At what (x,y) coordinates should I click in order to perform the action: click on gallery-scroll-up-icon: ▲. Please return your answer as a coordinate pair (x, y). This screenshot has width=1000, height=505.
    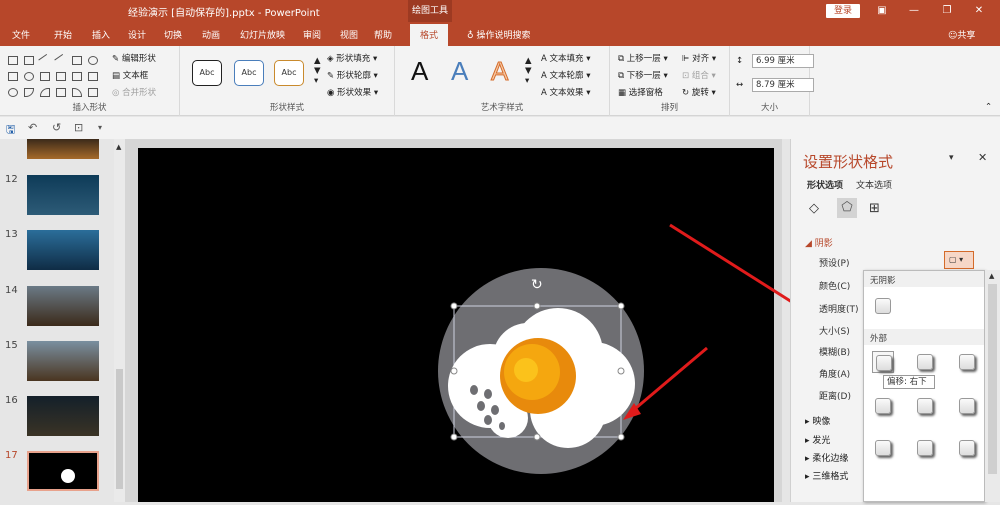
    Looking at the image, I should click on (991, 276).